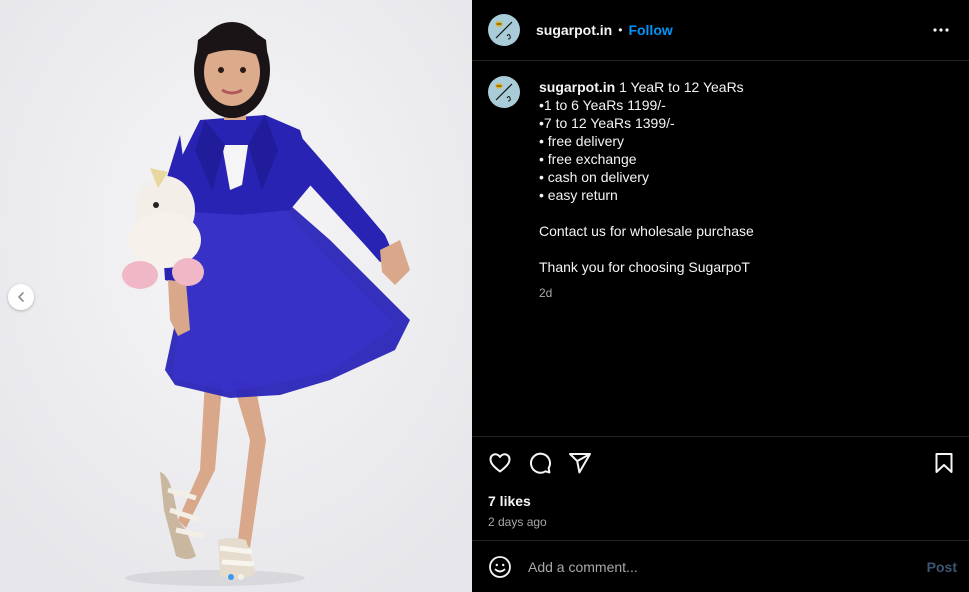 This screenshot has height=592, width=969. Describe the element at coordinates (582, 141) in the screenshot. I see `caption-line: • free delivery` at that location.